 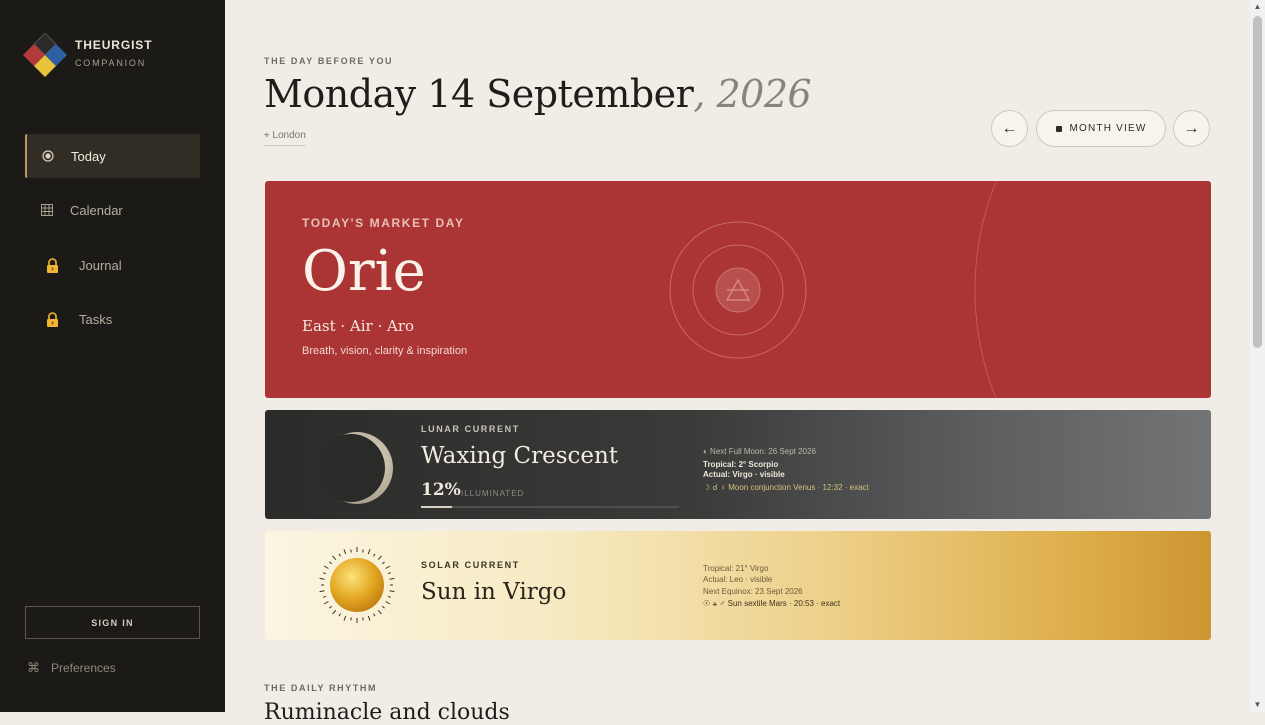 I want to click on moon-icon, so click(x=356, y=468).